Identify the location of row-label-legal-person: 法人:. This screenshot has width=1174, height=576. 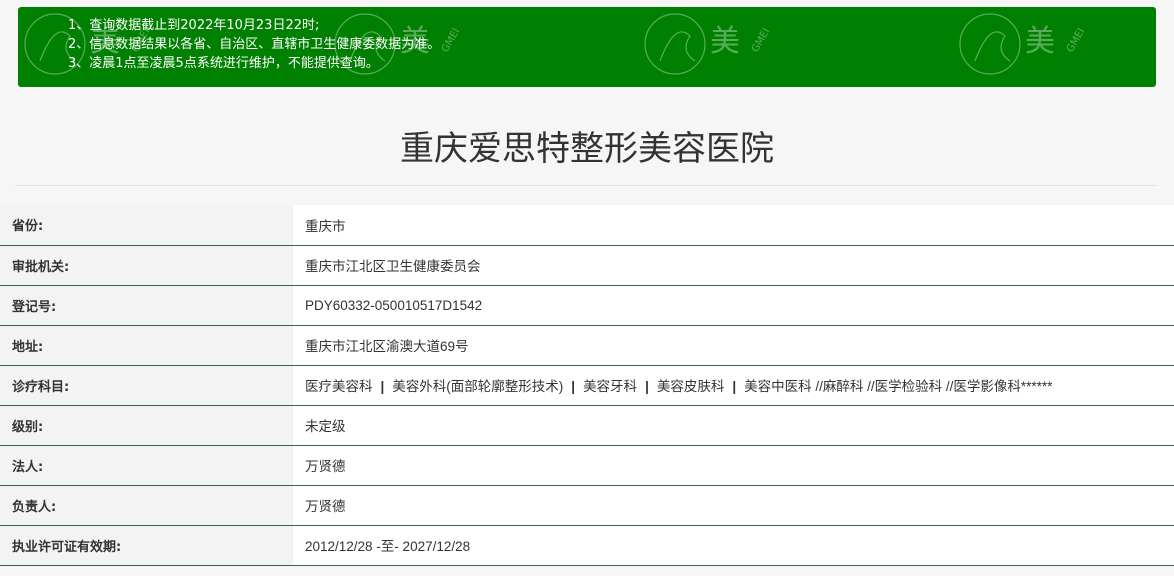
(146, 465).